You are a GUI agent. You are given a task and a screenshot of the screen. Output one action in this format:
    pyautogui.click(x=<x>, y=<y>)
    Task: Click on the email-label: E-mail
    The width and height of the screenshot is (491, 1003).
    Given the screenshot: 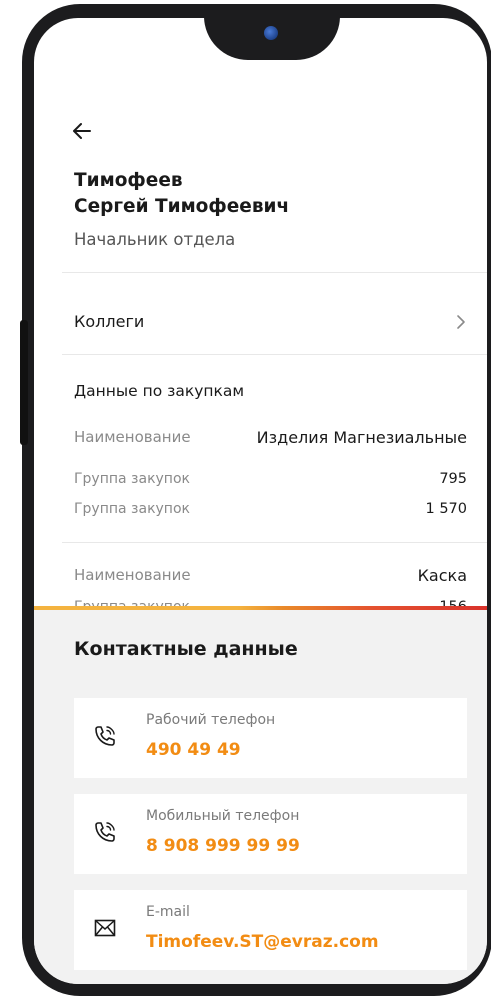 What is the action you would take?
    pyautogui.click(x=168, y=912)
    